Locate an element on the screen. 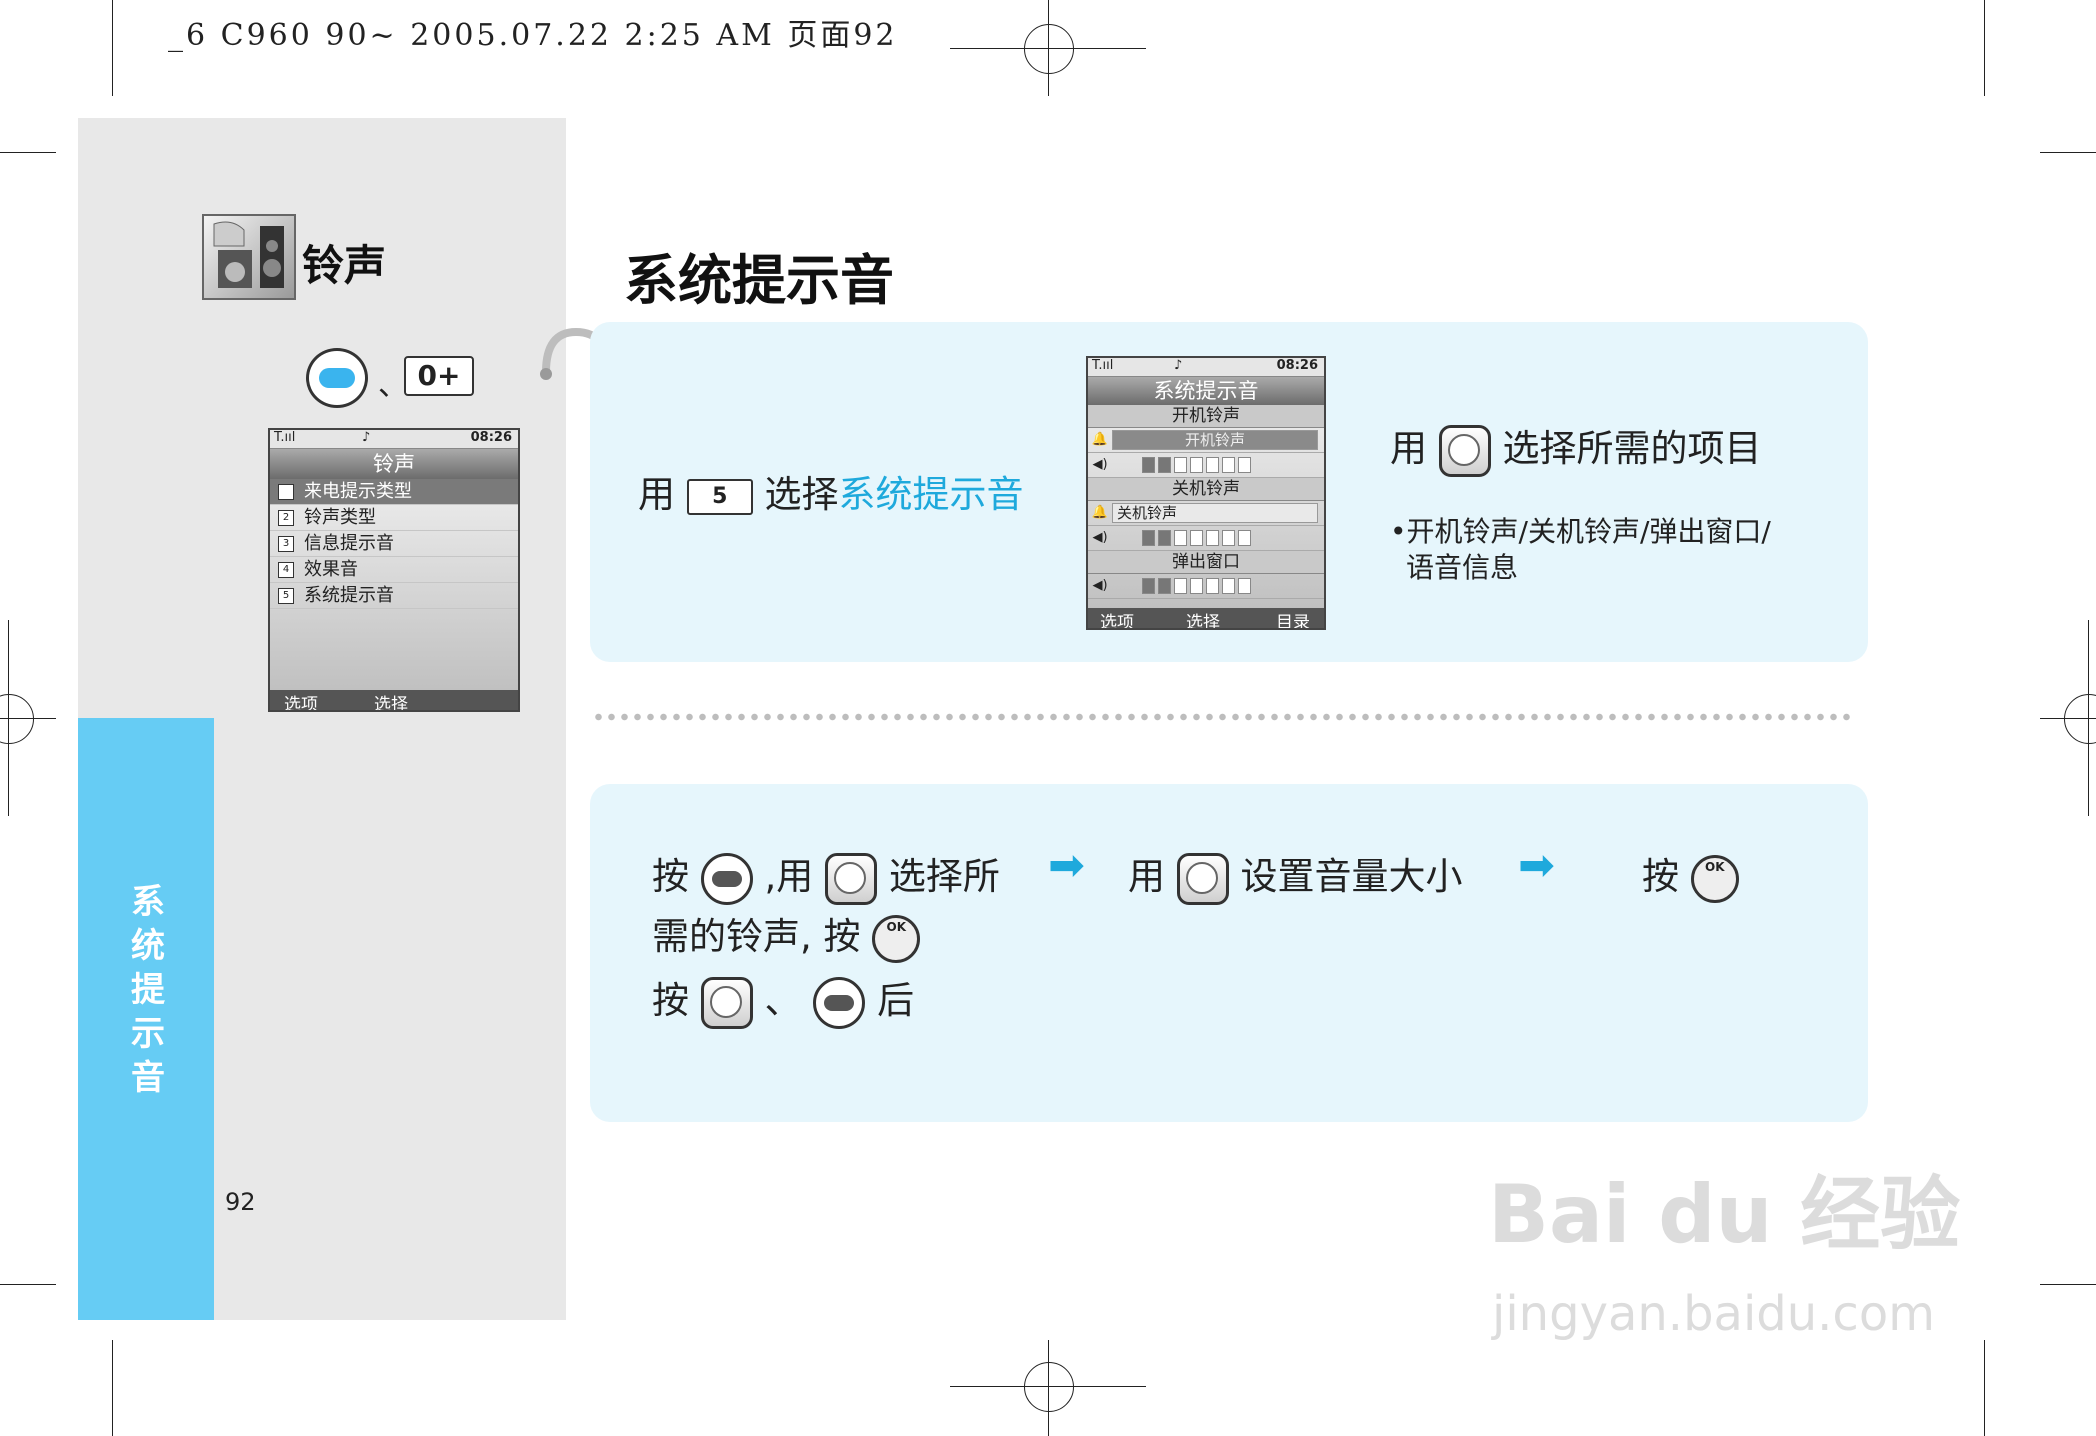  instruction-end: 按 OK is located at coordinates (1690, 874).